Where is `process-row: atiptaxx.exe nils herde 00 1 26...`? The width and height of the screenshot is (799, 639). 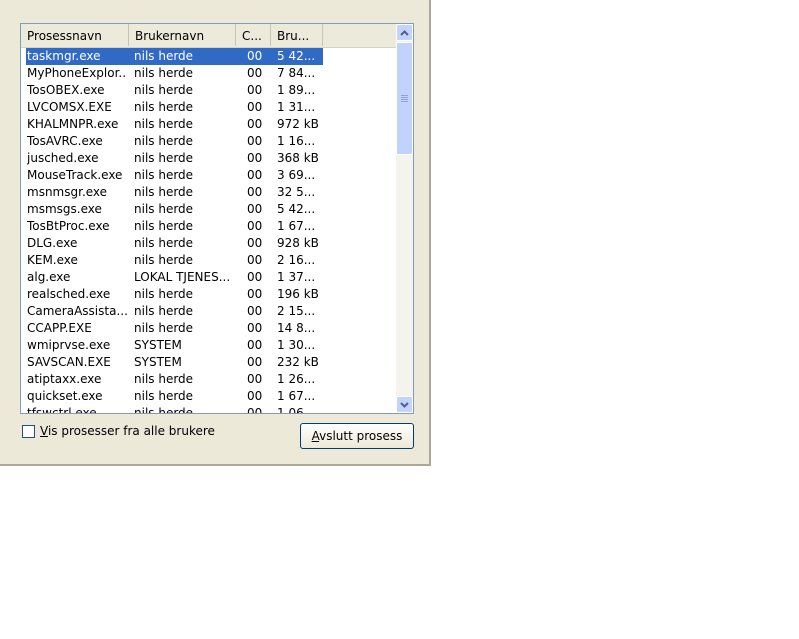
process-row: atiptaxx.exe nils herde 00 1 26... is located at coordinates (208, 379).